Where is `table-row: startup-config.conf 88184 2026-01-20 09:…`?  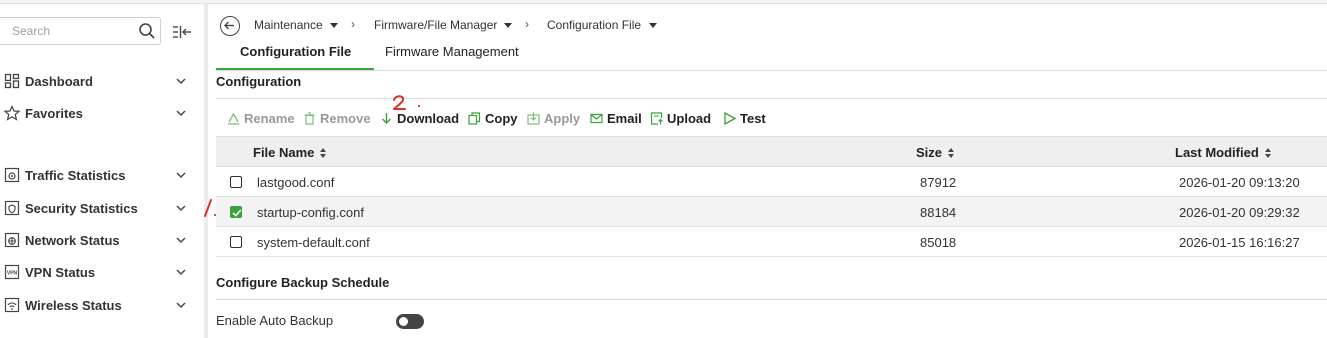
table-row: startup-config.conf 88184 2026-01-20 09:… is located at coordinates (771, 212).